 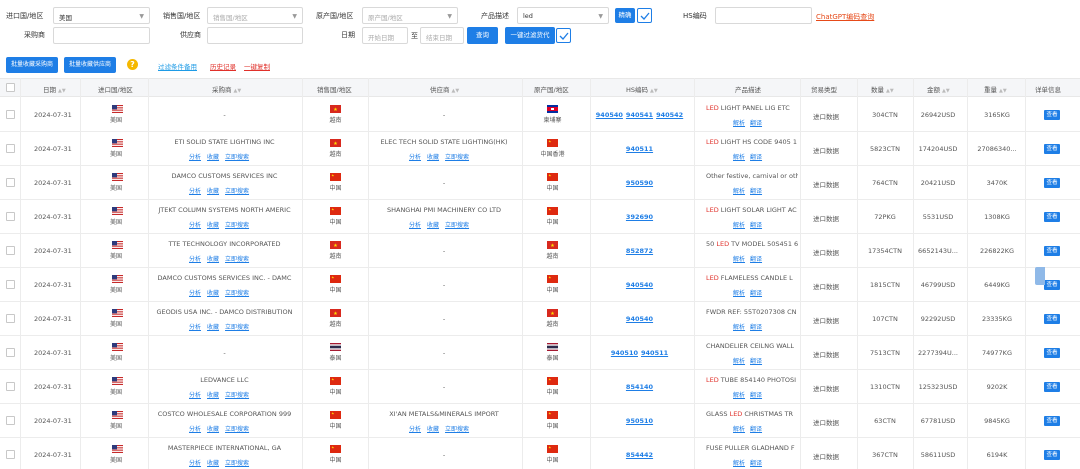 I want to click on supplier-input, so click(x=255, y=35).